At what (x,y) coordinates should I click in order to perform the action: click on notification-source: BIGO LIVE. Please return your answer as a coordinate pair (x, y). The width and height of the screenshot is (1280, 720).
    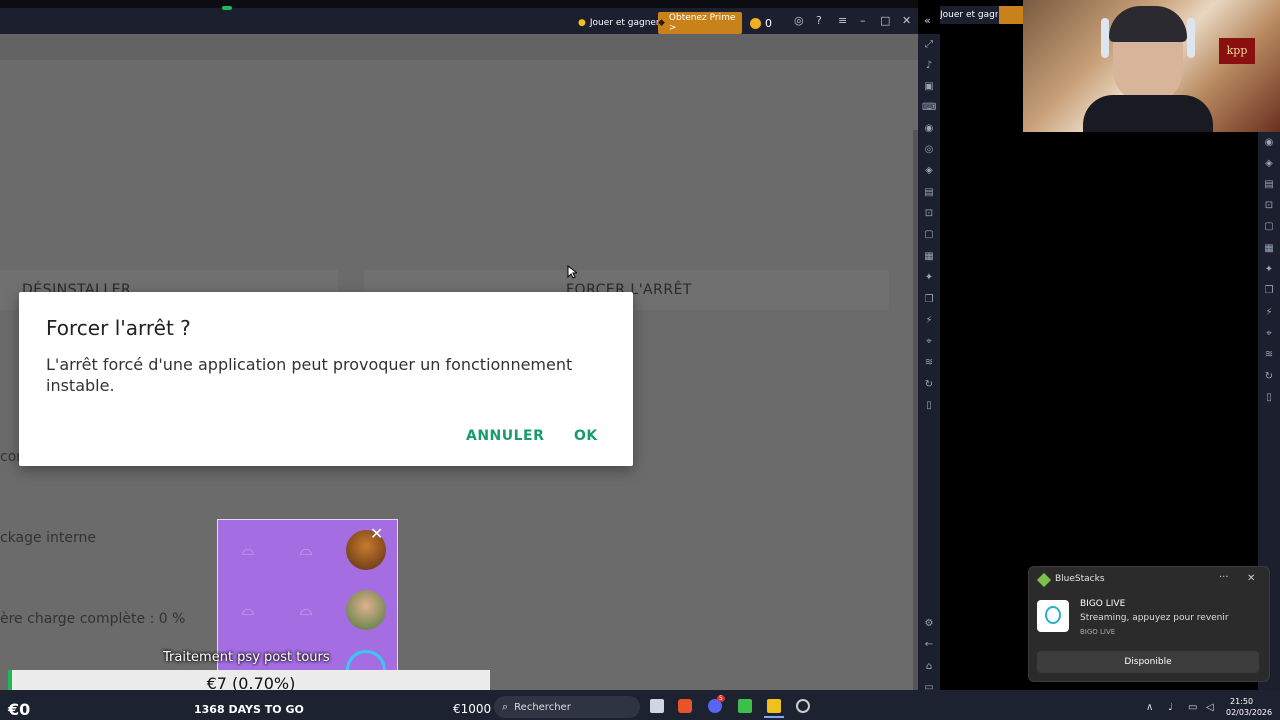
    Looking at the image, I should click on (1098, 632).